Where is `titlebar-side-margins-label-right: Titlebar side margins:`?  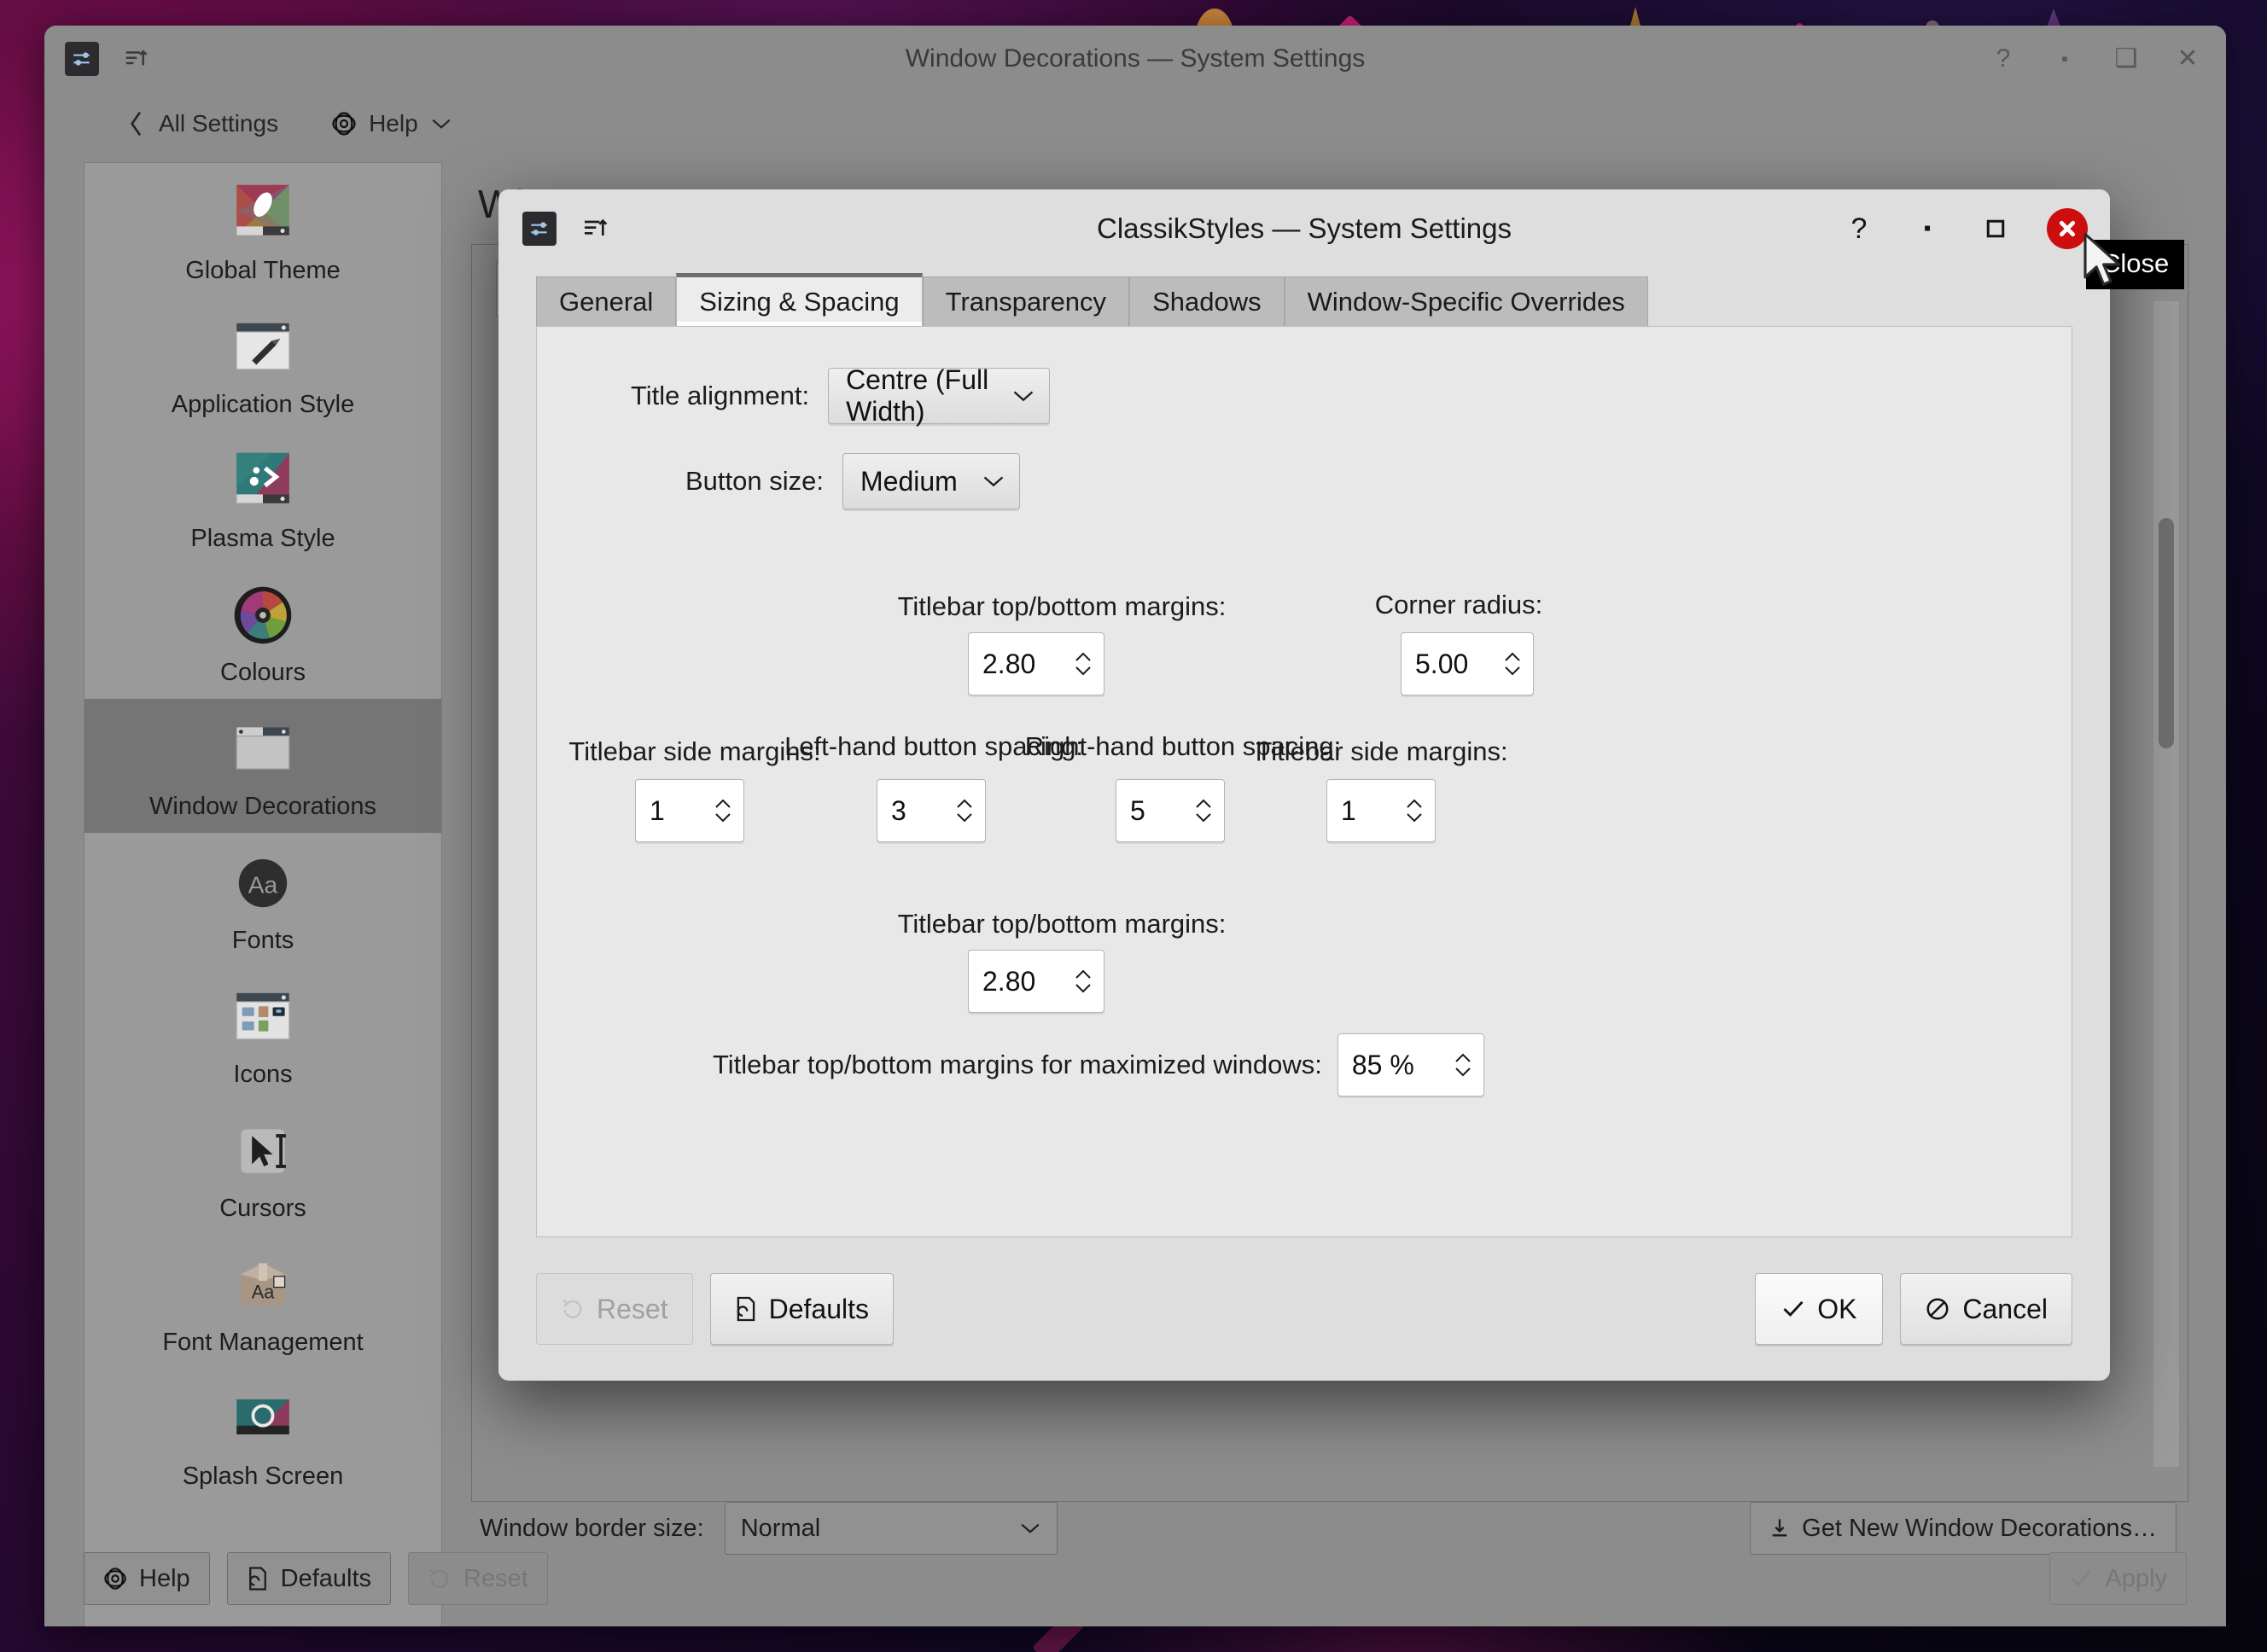 titlebar-side-margins-label-right: Titlebar side margins: is located at coordinates (1382, 751).